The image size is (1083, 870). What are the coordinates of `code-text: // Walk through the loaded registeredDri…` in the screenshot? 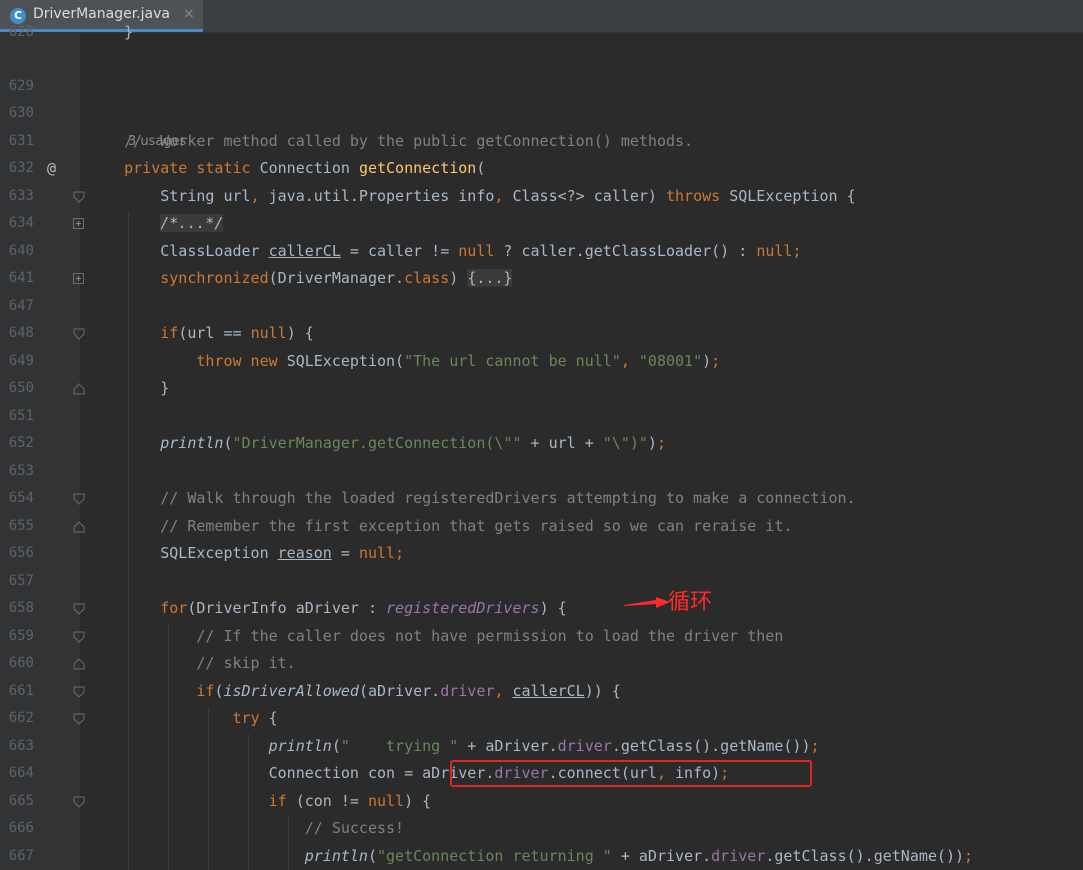 It's located at (471, 498).